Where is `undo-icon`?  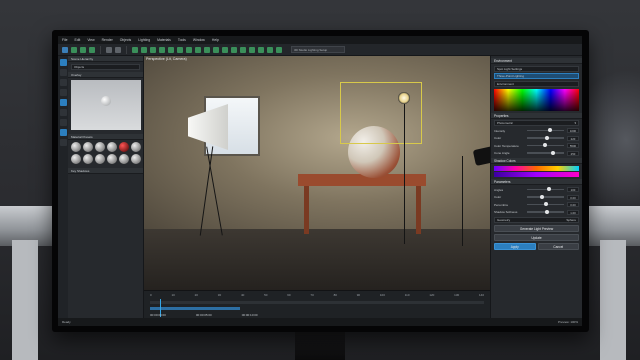
undo-icon is located at coordinates (109, 49).